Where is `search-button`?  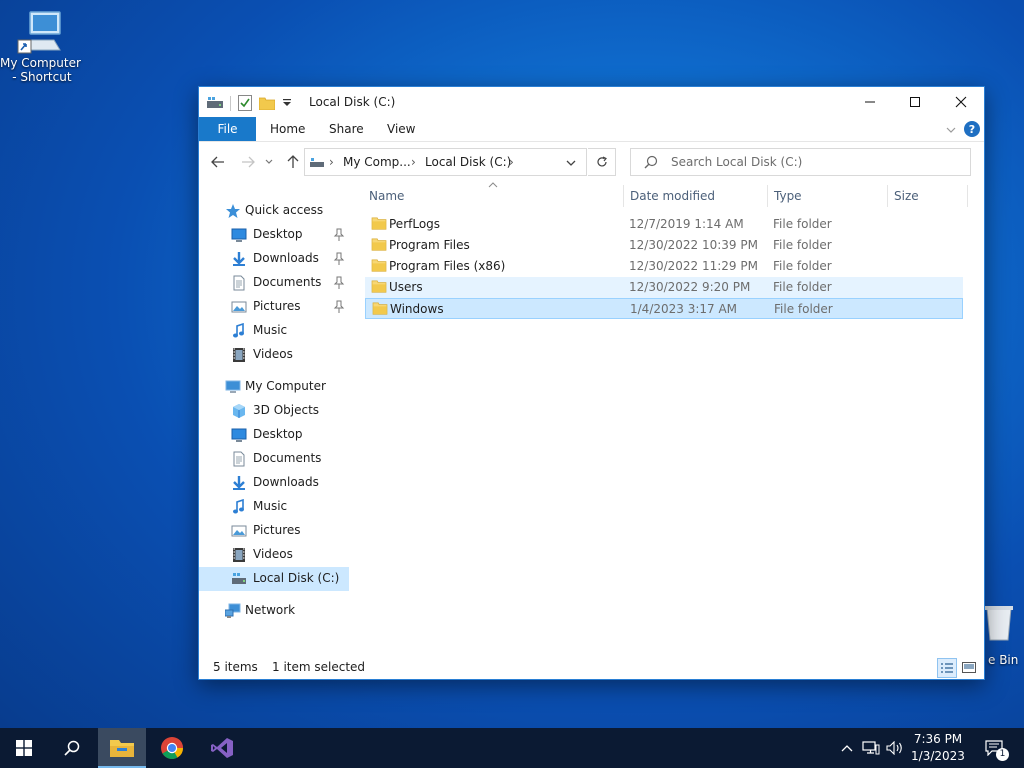
search-button is located at coordinates (72, 748).